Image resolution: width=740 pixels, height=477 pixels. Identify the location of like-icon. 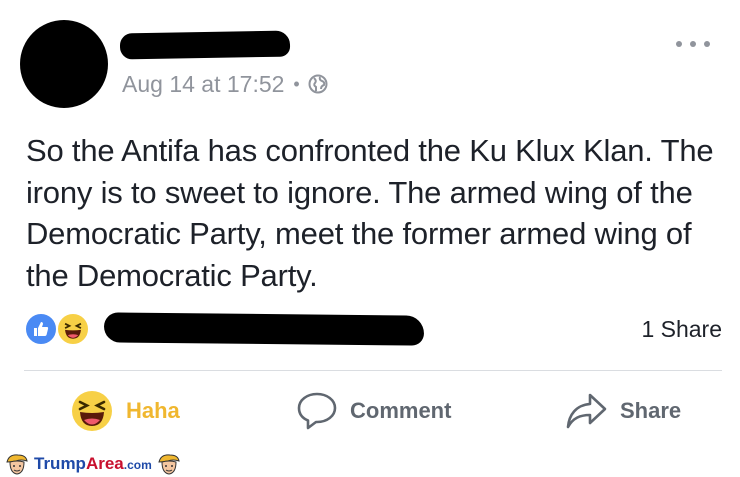
(41, 329).